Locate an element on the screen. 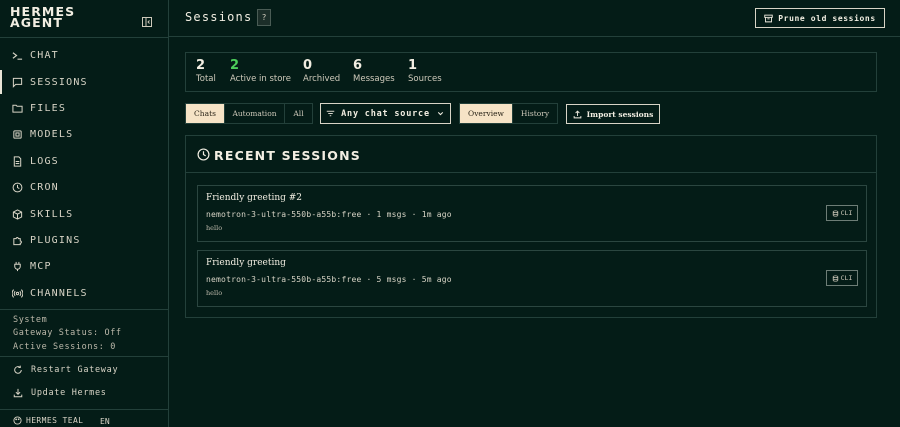 This screenshot has height=427, width=900. stat-value: 0 is located at coordinates (308, 65).